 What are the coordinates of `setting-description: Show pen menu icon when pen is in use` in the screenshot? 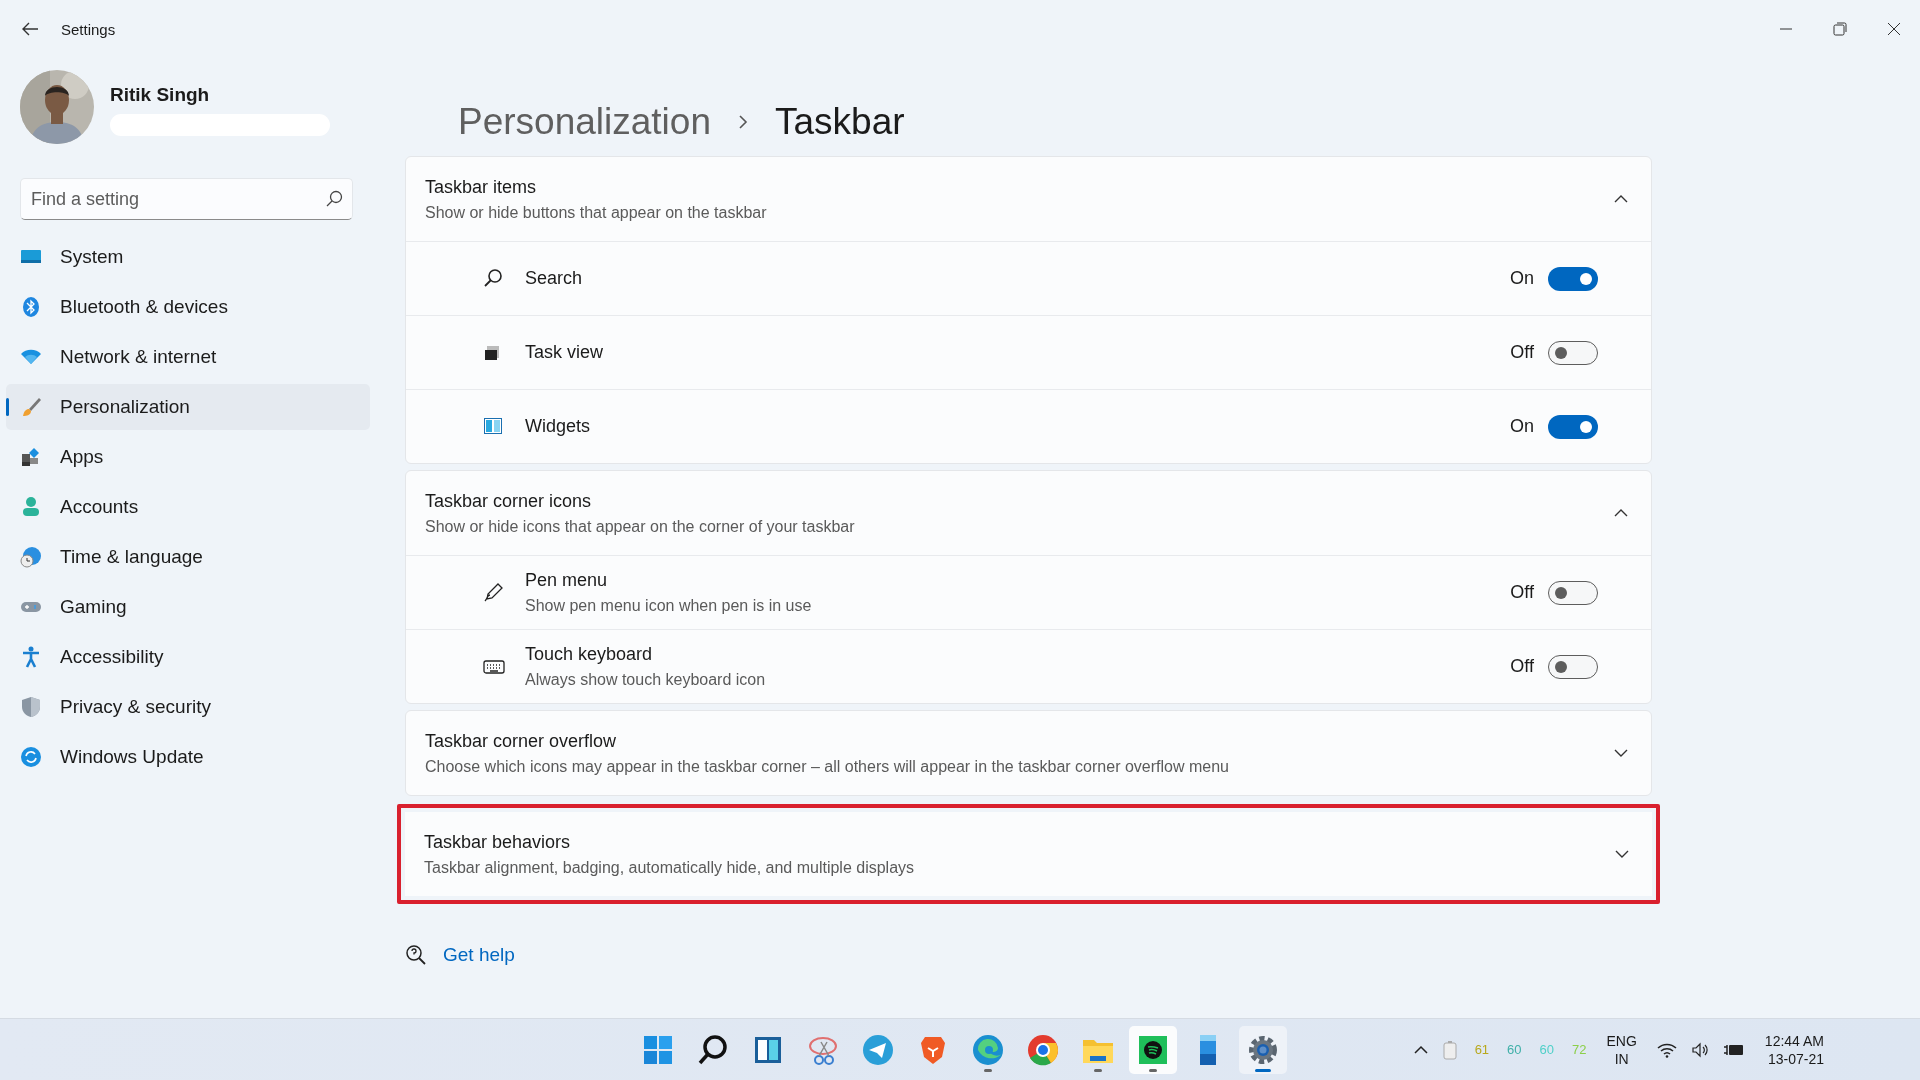 It's located at (669, 606).